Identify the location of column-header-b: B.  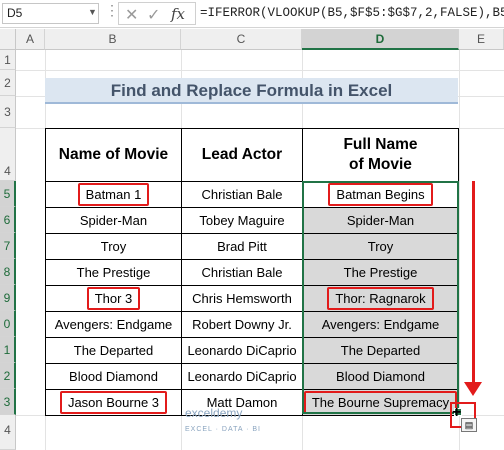
(113, 39).